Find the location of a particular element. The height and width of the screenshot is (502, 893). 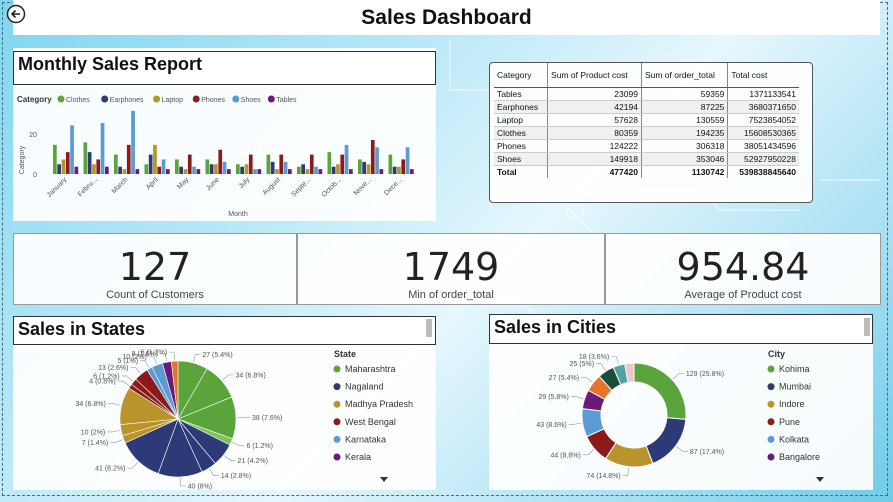

dashboard-title: Sales Dashboard is located at coordinates (446, 17).